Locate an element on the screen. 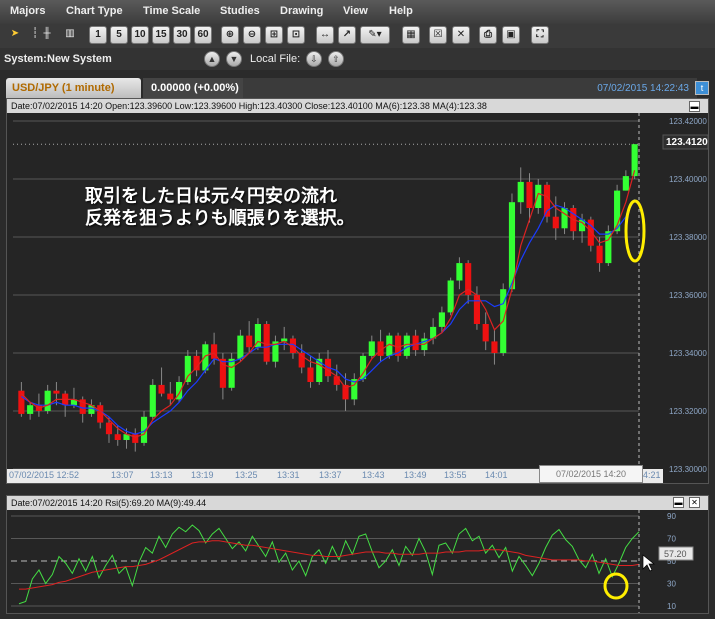 Image resolution: width=715 pixels, height=619 pixels. pointer-icon: ➤ is located at coordinates (15, 35).